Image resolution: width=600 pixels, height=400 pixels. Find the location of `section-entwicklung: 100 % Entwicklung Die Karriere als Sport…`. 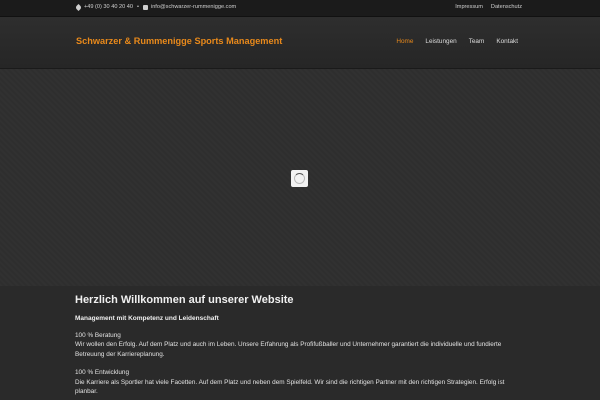

section-entwicklung: 100 % Entwicklung Die Karriere als Sport… is located at coordinates (300, 382).